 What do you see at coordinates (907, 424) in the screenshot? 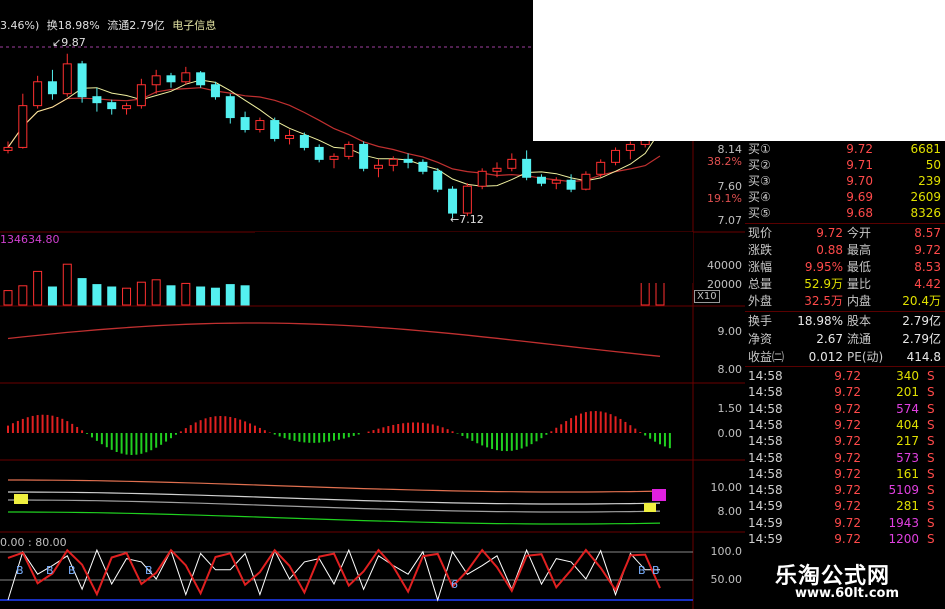
I see `tick-volume: 404` at bounding box center [907, 424].